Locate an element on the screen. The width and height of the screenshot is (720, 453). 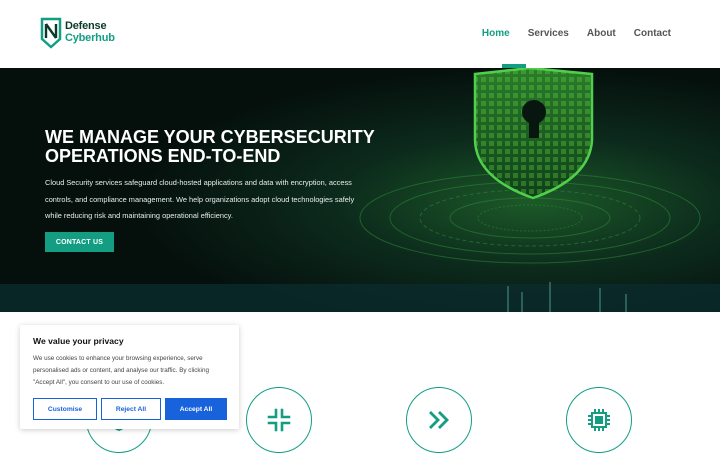
accept-all-button: Accept All is located at coordinates (196, 409).